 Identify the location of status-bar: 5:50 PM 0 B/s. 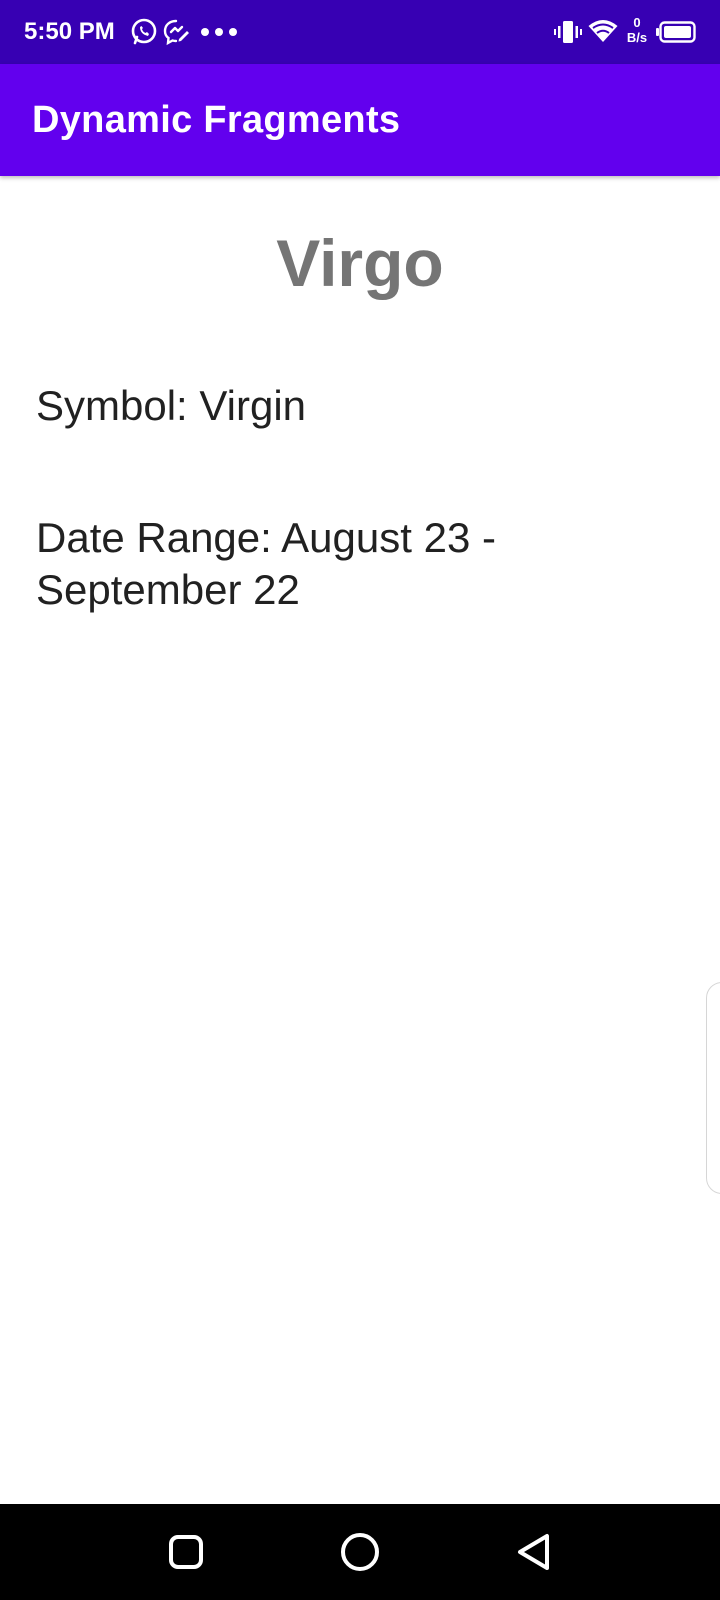
(360, 32).